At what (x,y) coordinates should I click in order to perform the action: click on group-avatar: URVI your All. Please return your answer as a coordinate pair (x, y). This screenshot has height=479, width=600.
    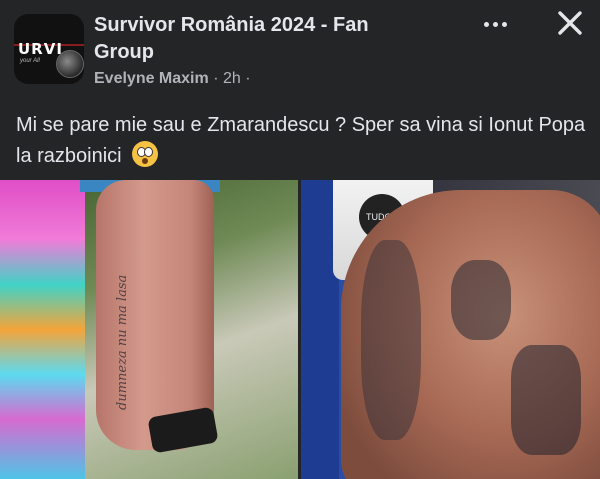
    Looking at the image, I should click on (49, 49).